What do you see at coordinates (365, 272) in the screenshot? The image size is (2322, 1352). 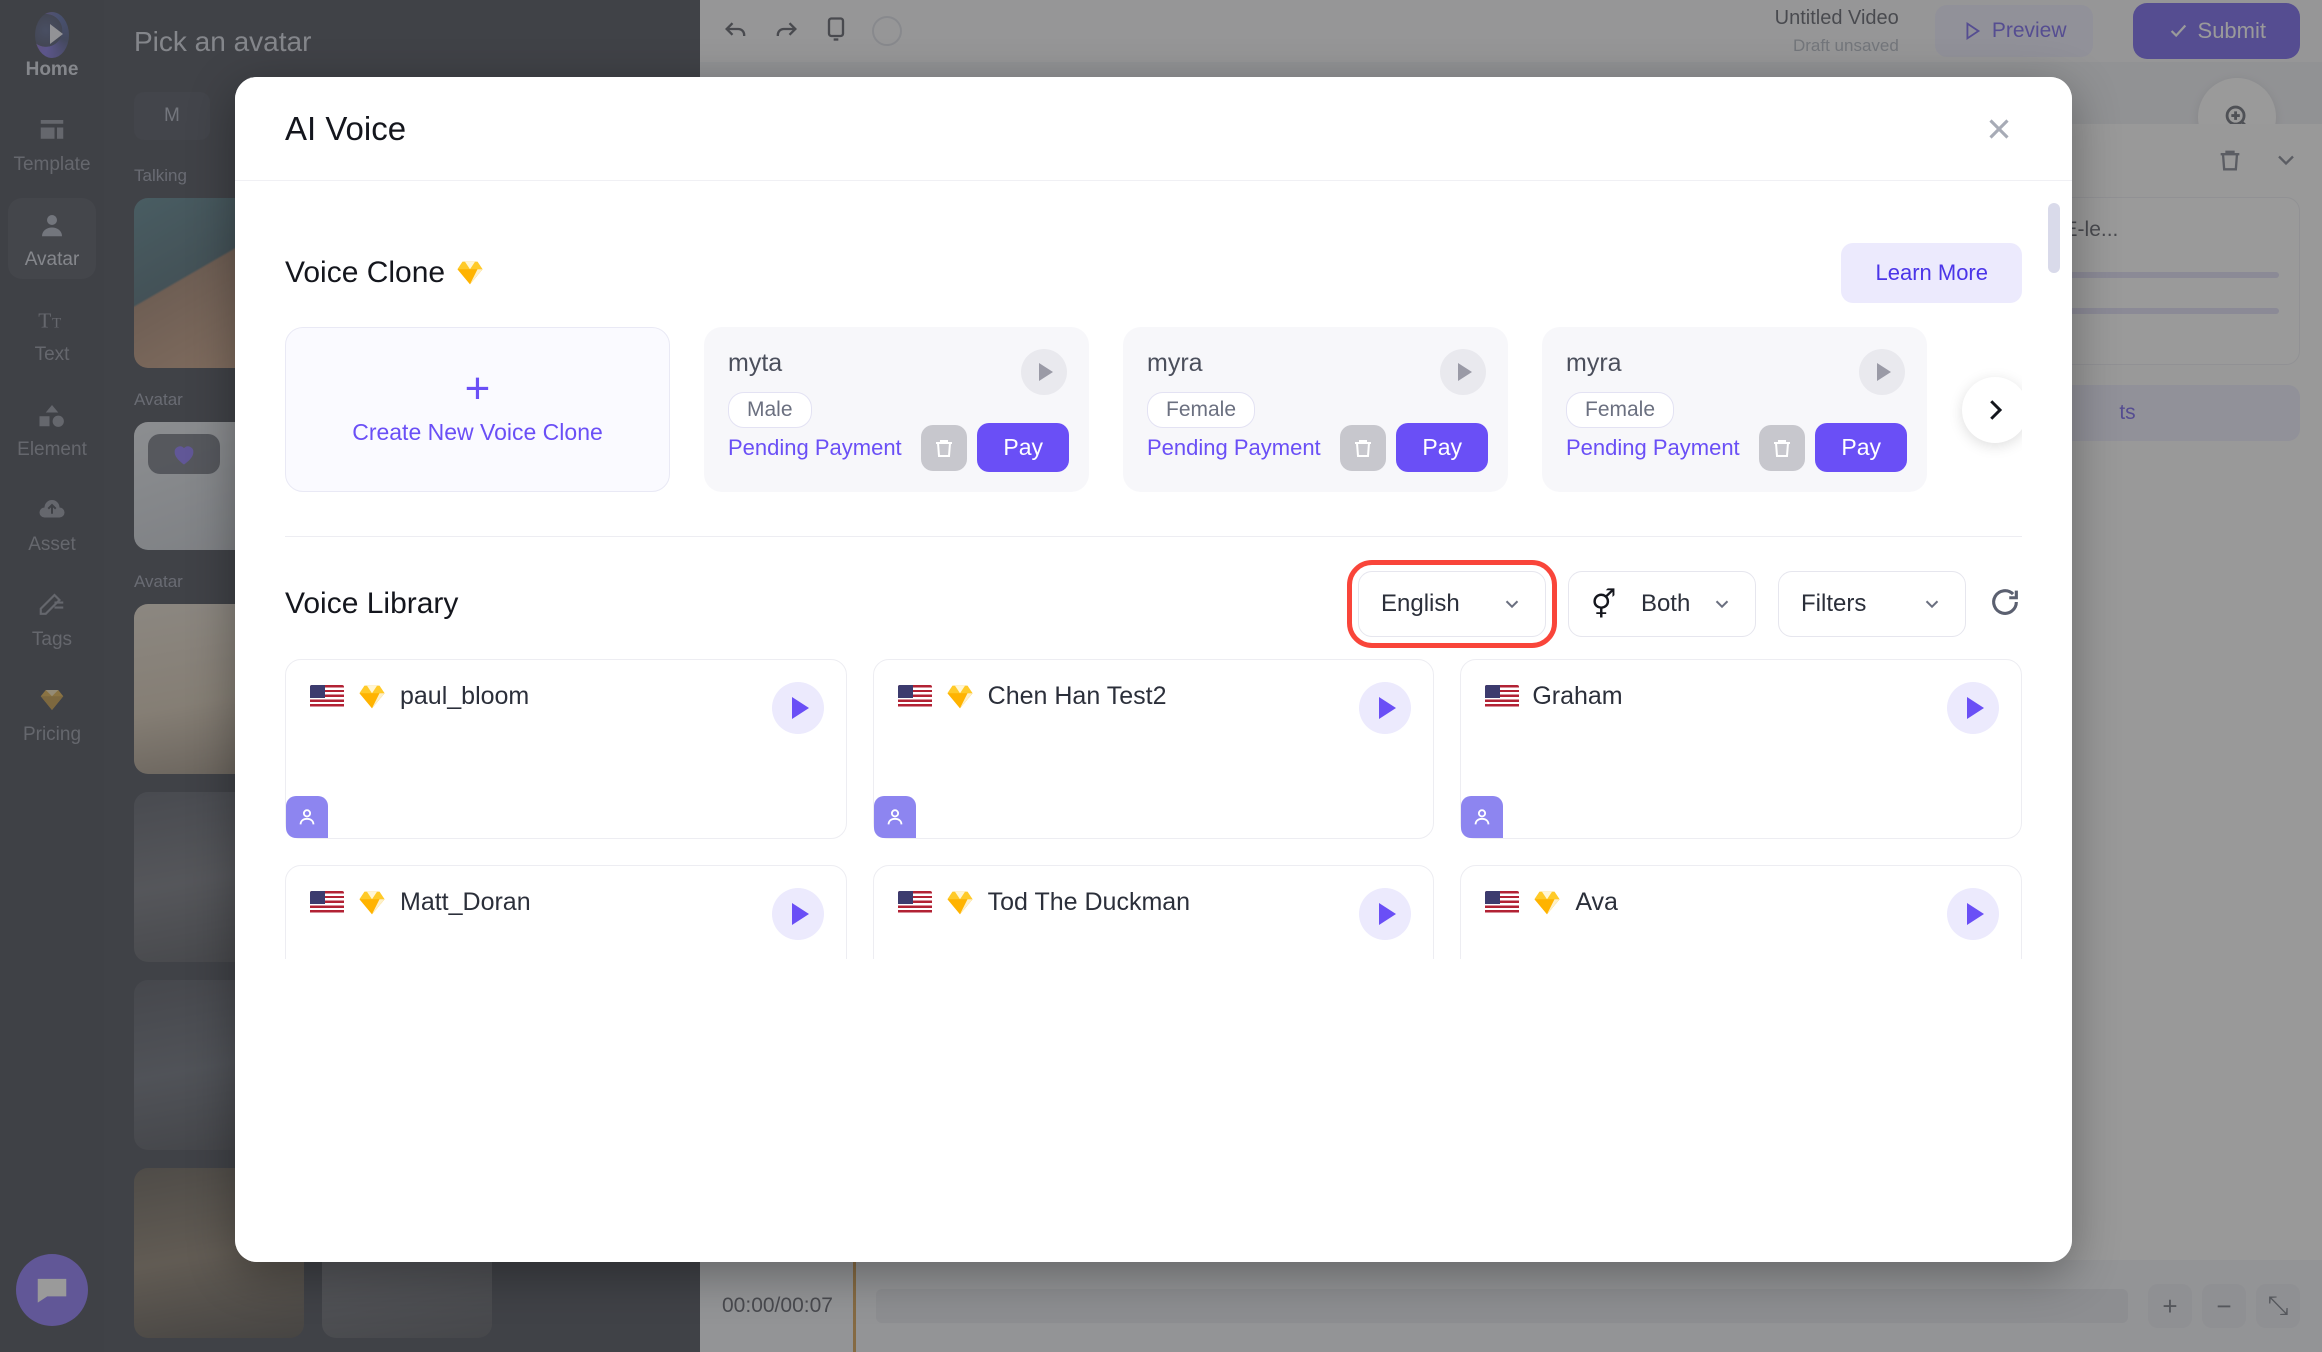 I see `voice-clone-title-label: Voice Clone` at bounding box center [365, 272].